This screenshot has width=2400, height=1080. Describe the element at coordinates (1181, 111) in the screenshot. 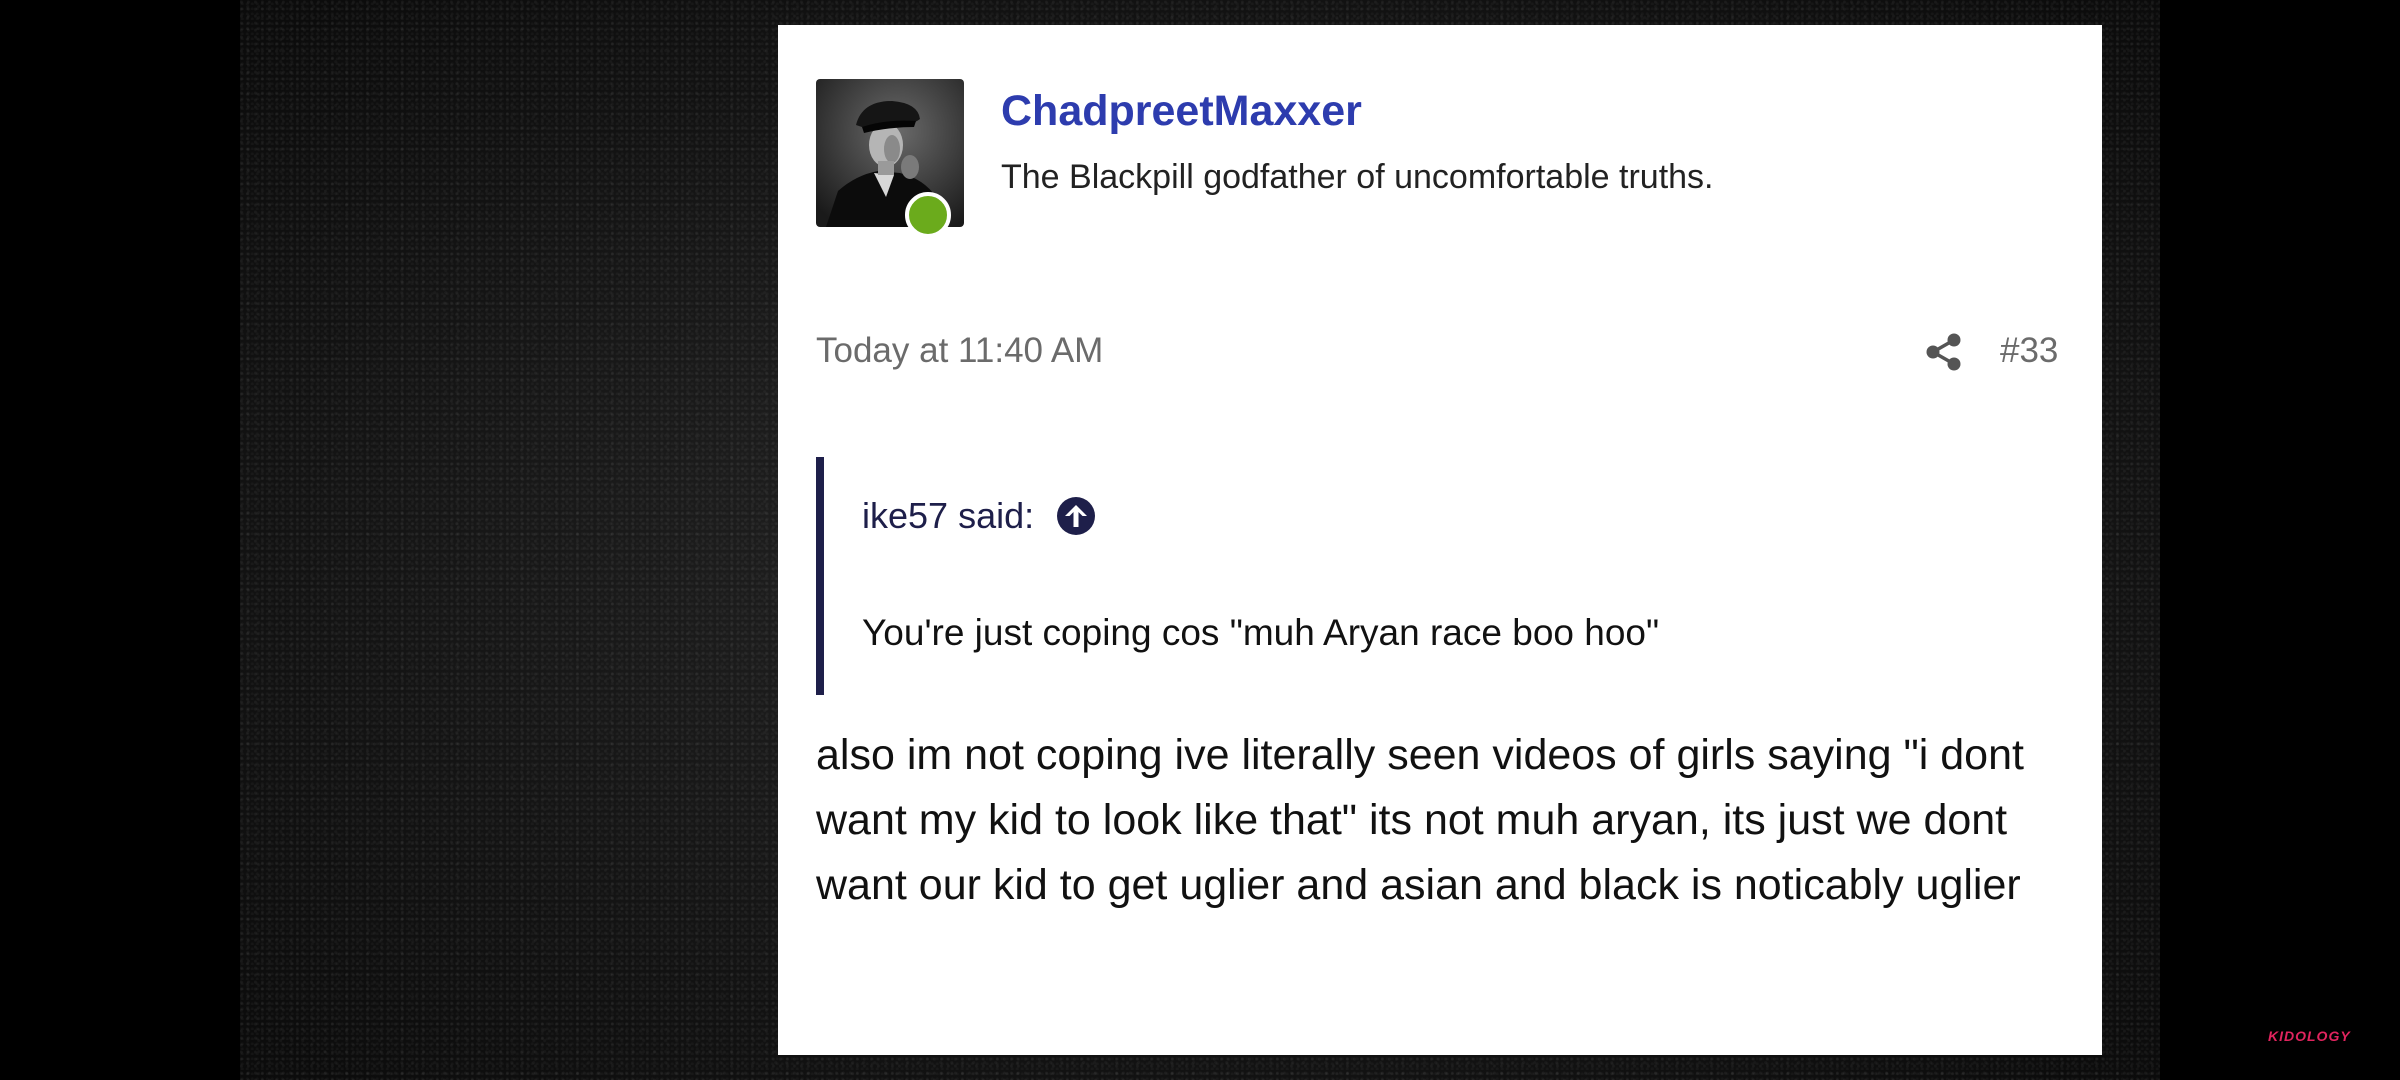

I see `username-link: ChadpreetMaxxer` at that location.